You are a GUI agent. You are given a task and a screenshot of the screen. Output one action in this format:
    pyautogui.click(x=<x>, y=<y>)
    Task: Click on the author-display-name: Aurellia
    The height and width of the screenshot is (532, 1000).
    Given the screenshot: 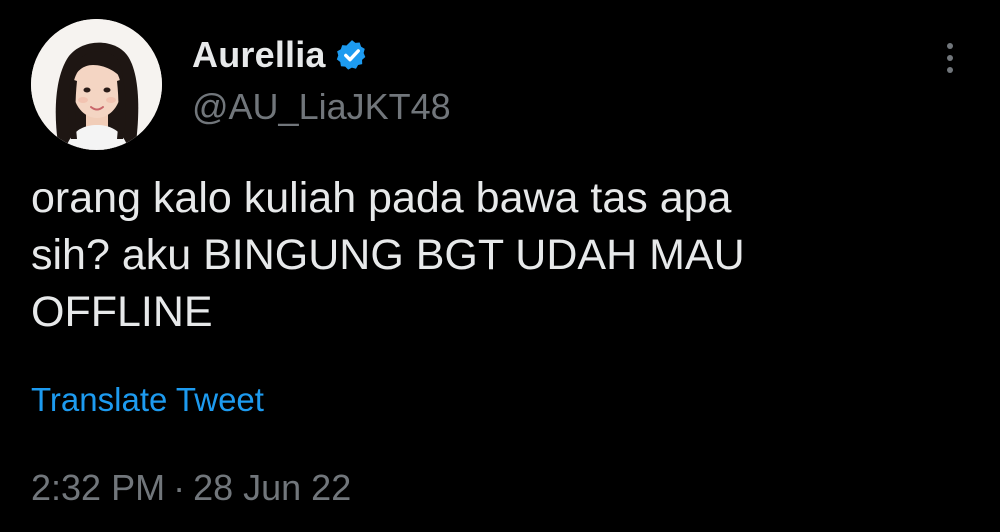 What is the action you would take?
    pyautogui.click(x=259, y=55)
    